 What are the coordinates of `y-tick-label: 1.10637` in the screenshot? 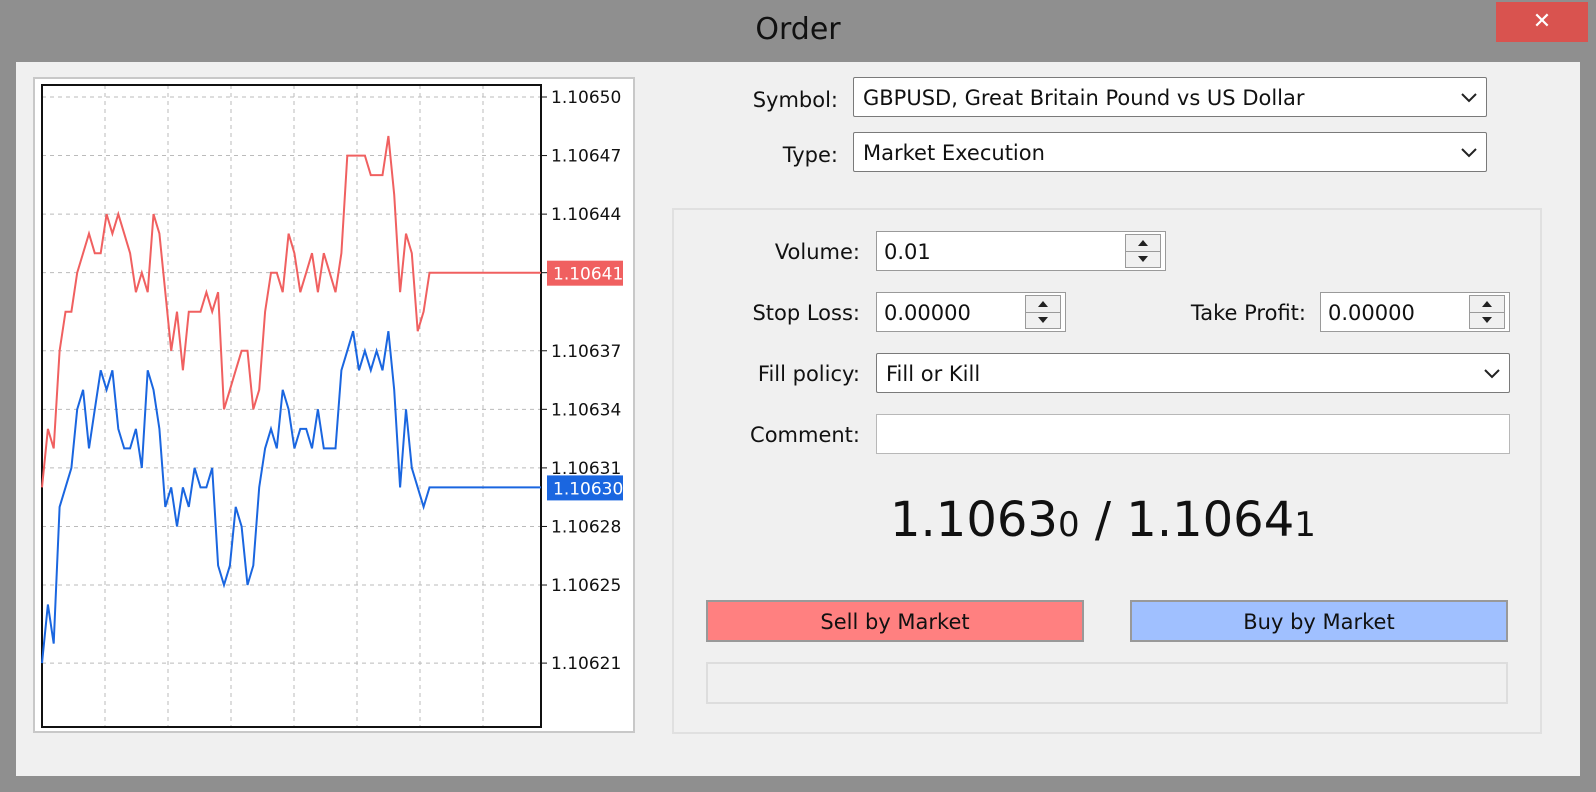 It's located at (586, 352).